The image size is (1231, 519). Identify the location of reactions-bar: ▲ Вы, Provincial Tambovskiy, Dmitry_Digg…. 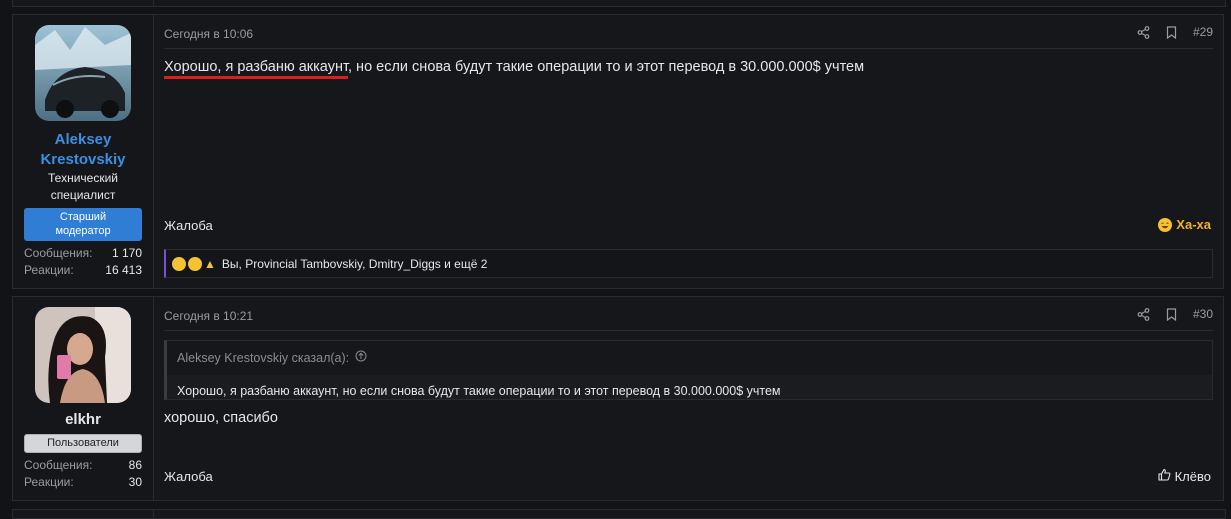
(688, 263).